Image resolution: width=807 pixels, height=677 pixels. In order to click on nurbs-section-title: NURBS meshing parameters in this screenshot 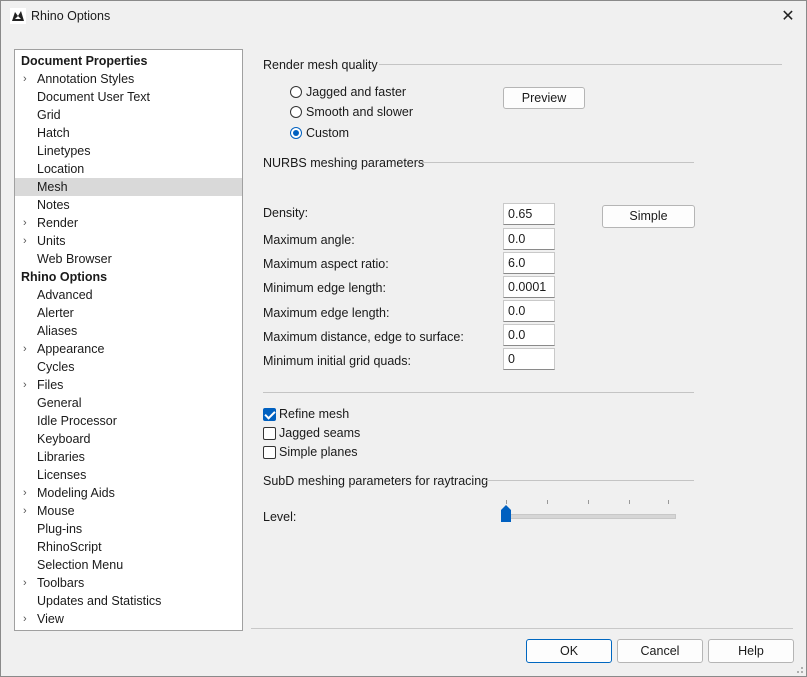, I will do `click(344, 163)`.